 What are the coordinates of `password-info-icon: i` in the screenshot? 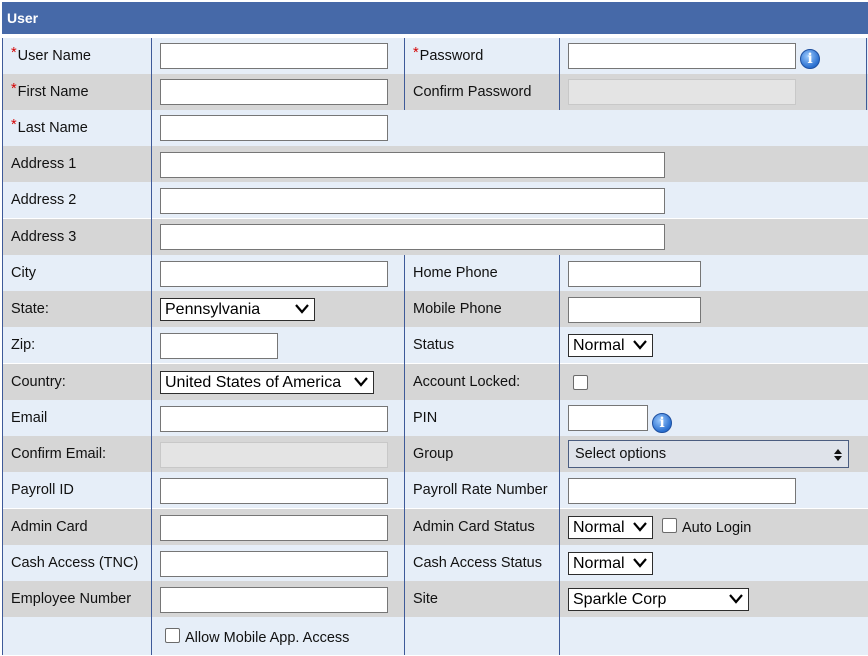 It's located at (810, 59).